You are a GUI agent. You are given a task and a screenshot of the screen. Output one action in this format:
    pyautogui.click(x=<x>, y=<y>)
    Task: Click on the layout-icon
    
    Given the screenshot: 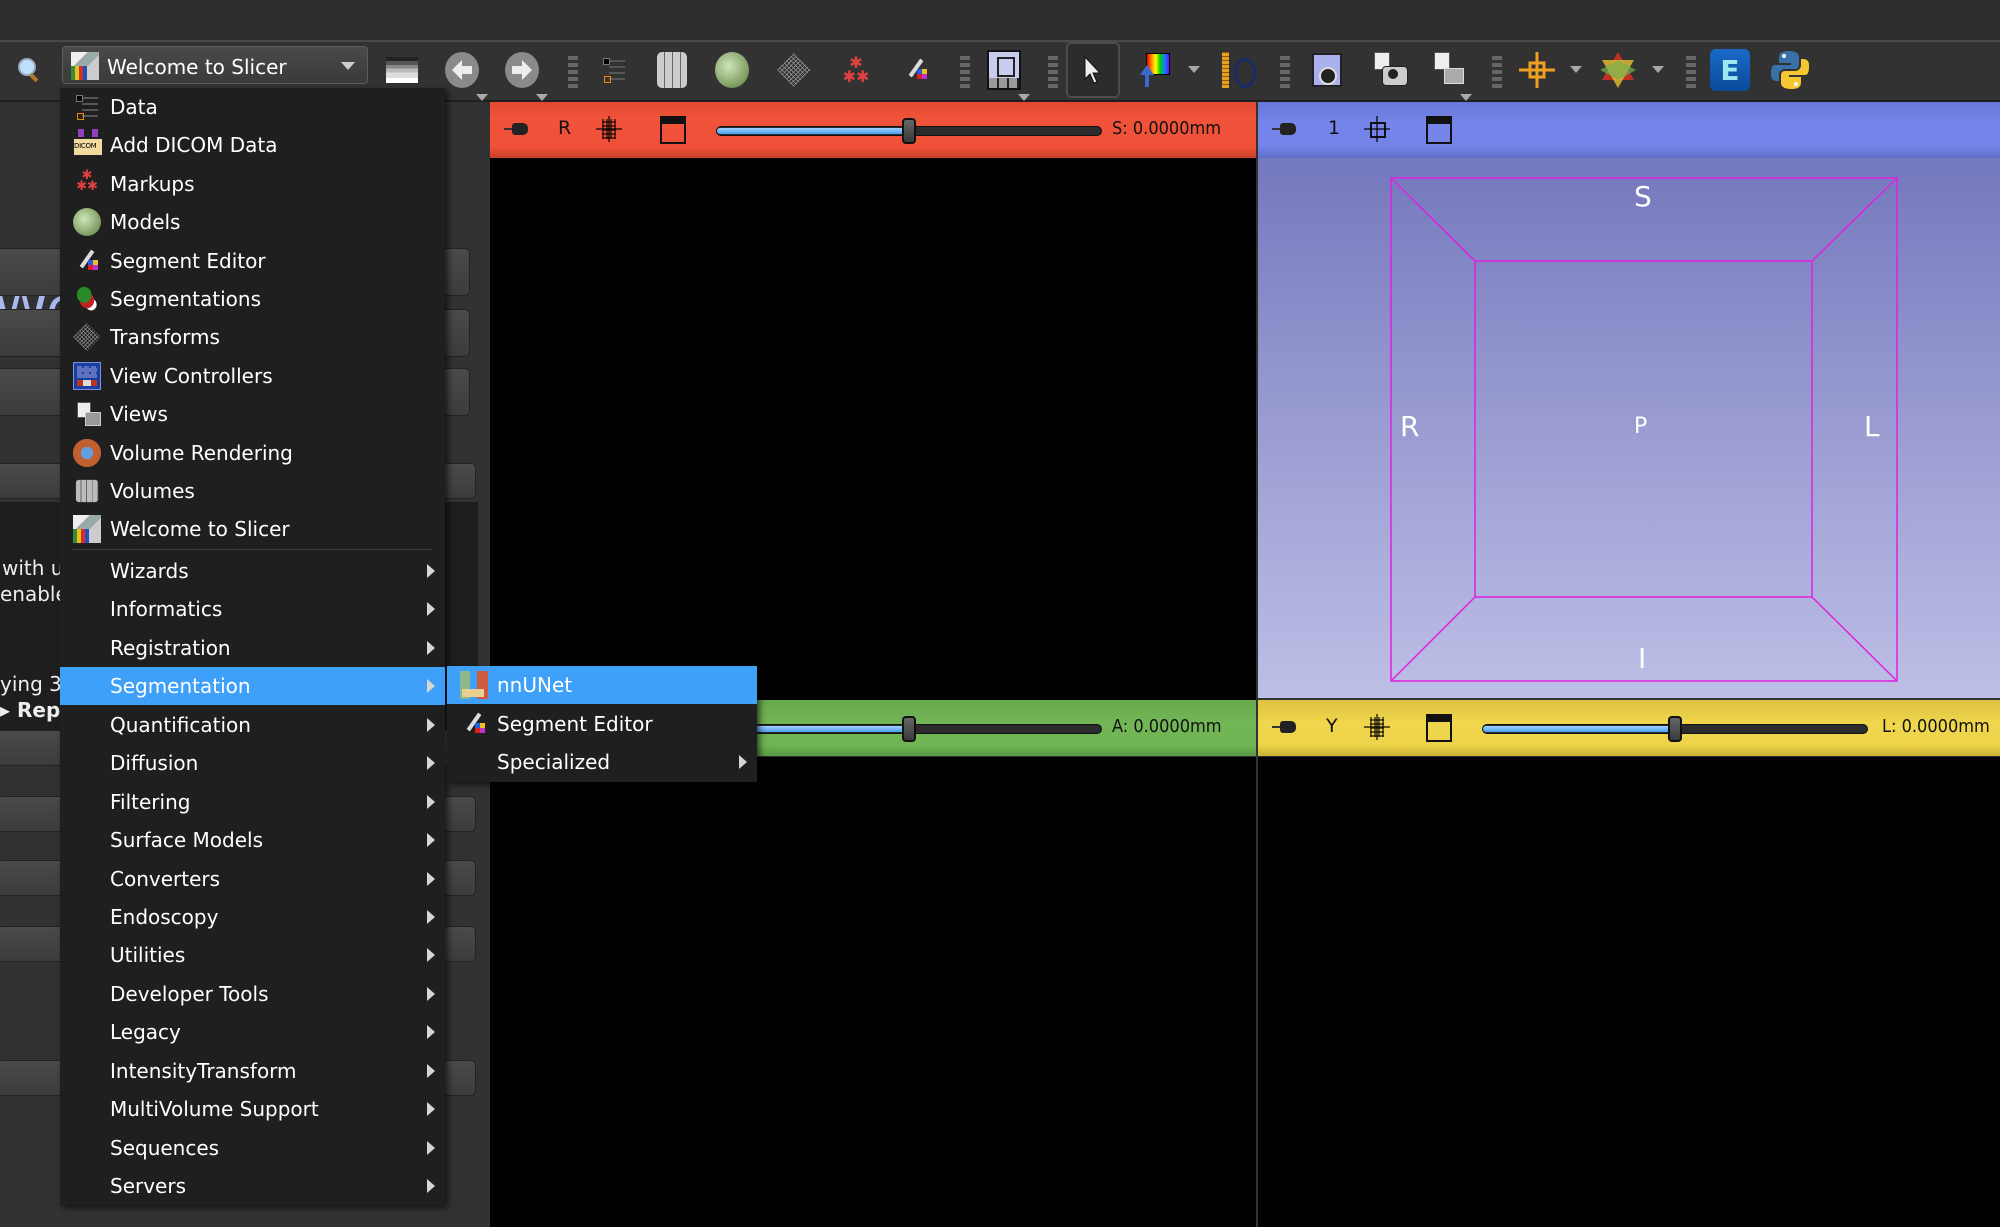 What is the action you would take?
    pyautogui.click(x=1004, y=70)
    